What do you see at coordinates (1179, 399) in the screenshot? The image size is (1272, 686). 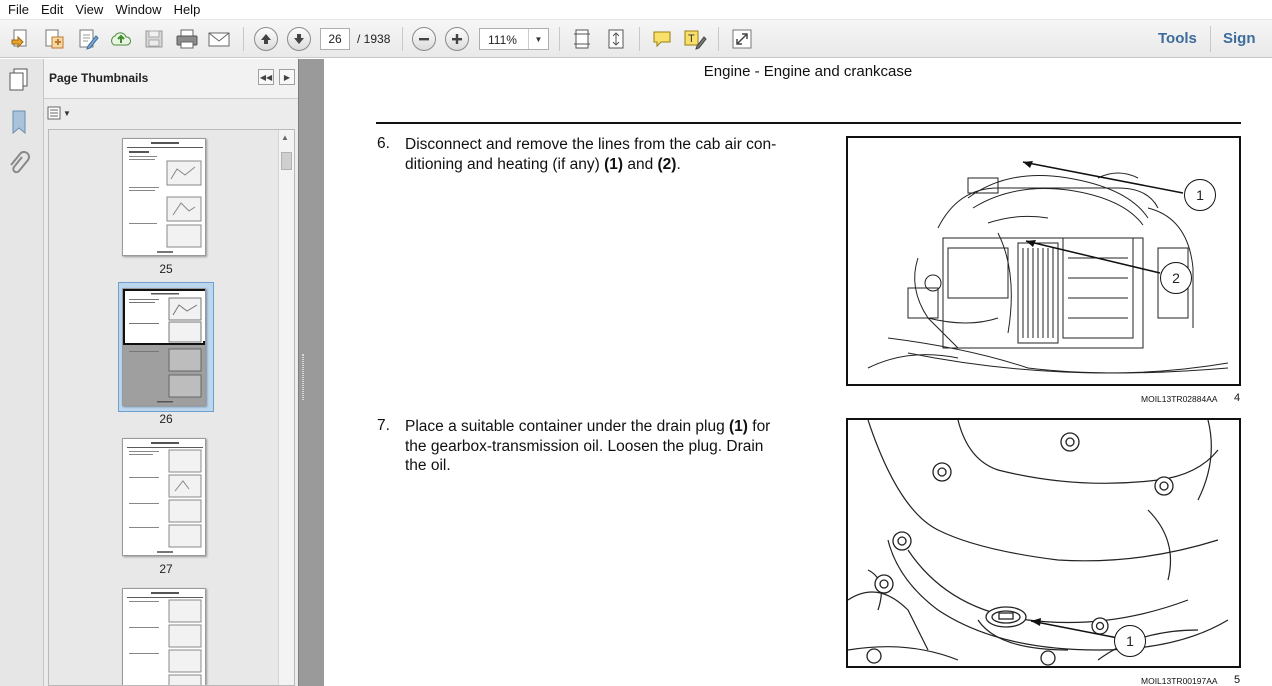 I see `figure-reference: MOIL13TR02884AA` at bounding box center [1179, 399].